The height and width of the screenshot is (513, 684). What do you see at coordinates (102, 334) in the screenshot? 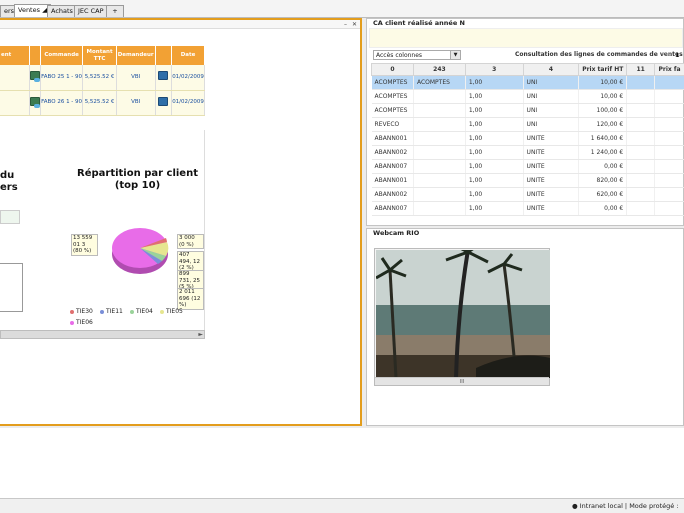
I see `horizontal-scrollbar: ►` at bounding box center [102, 334].